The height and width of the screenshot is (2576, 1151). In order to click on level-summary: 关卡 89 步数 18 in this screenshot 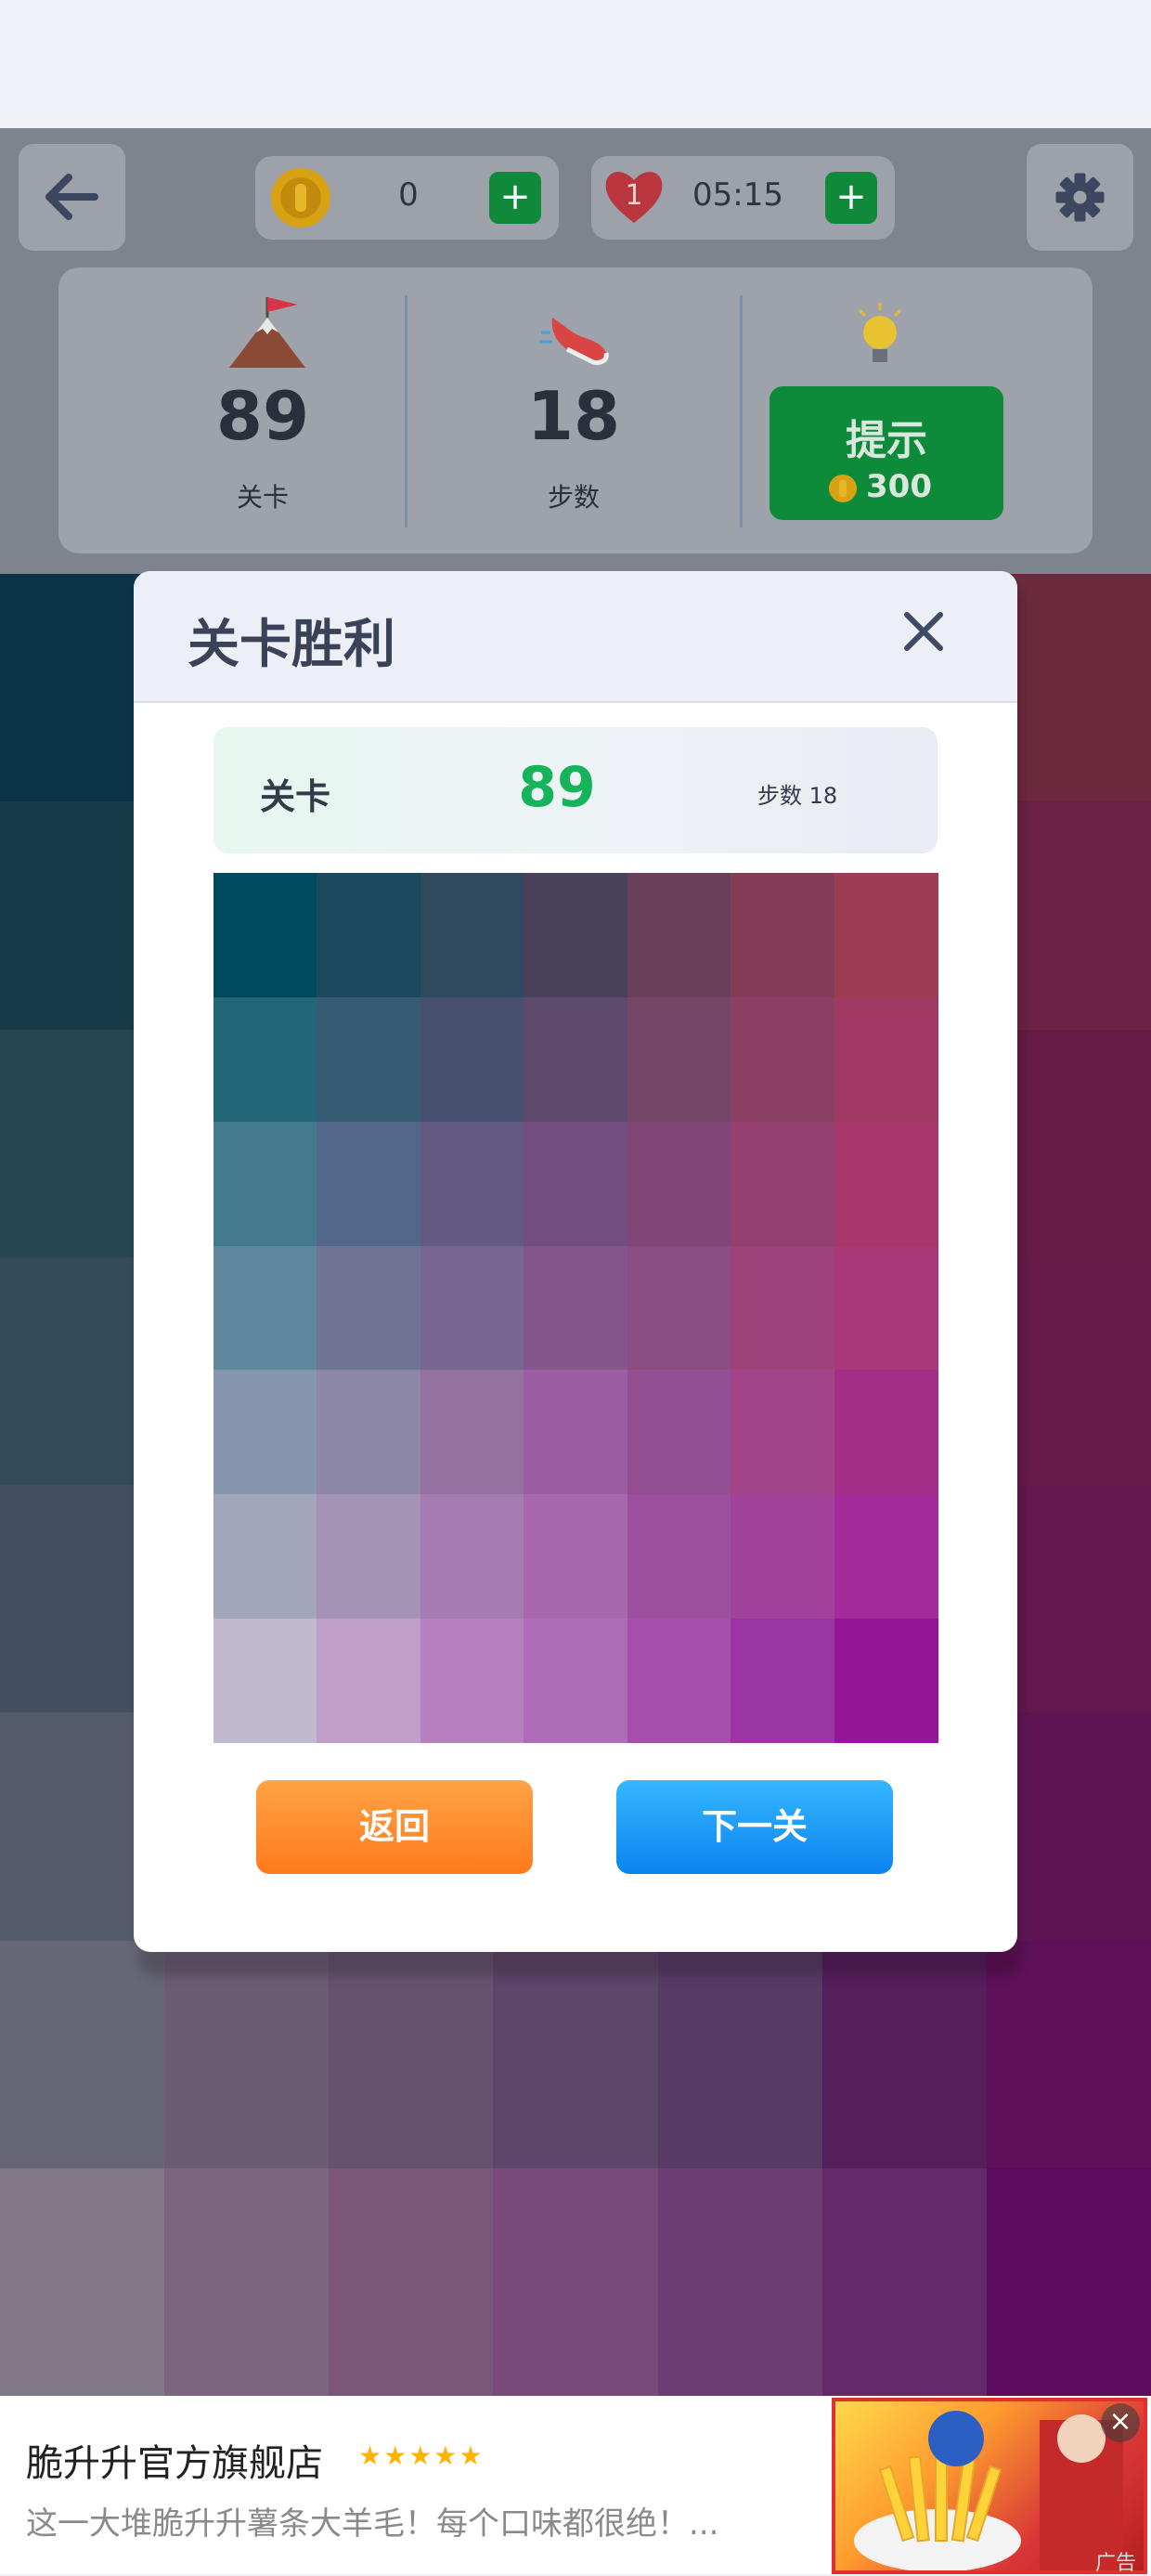, I will do `click(575, 790)`.